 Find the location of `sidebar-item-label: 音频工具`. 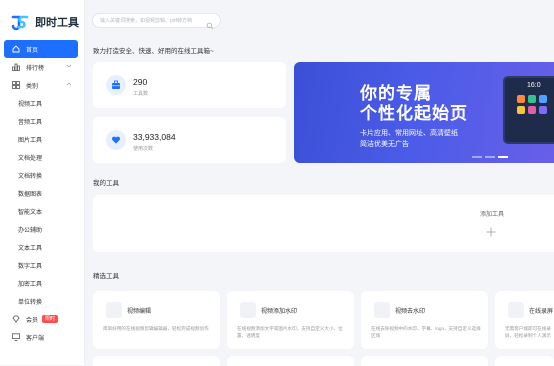

sidebar-item-label: 音频工具 is located at coordinates (30, 122).